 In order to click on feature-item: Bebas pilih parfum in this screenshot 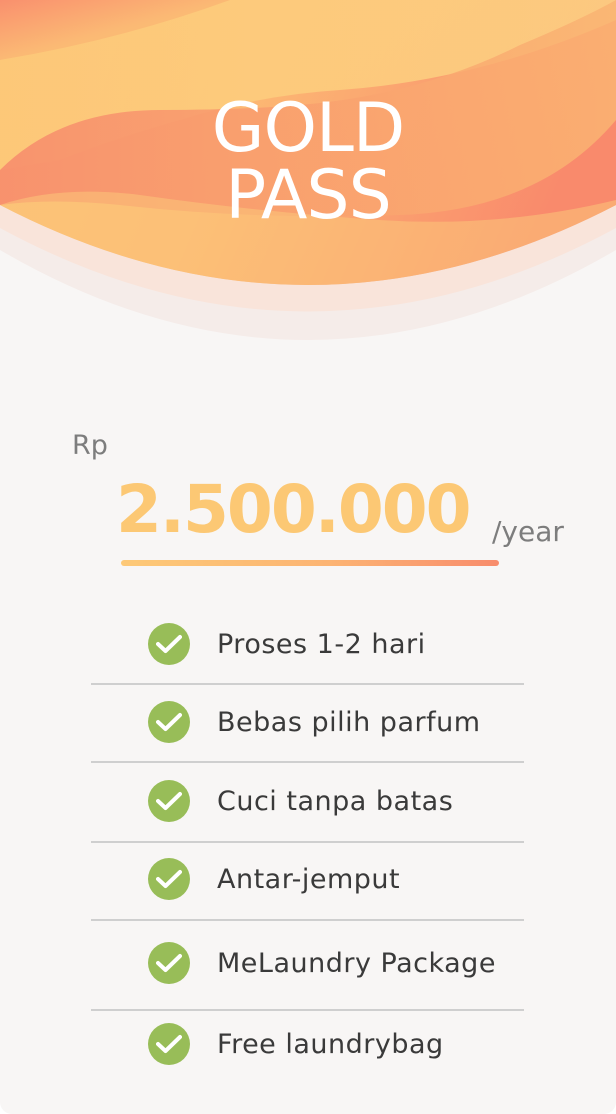, I will do `click(314, 722)`.